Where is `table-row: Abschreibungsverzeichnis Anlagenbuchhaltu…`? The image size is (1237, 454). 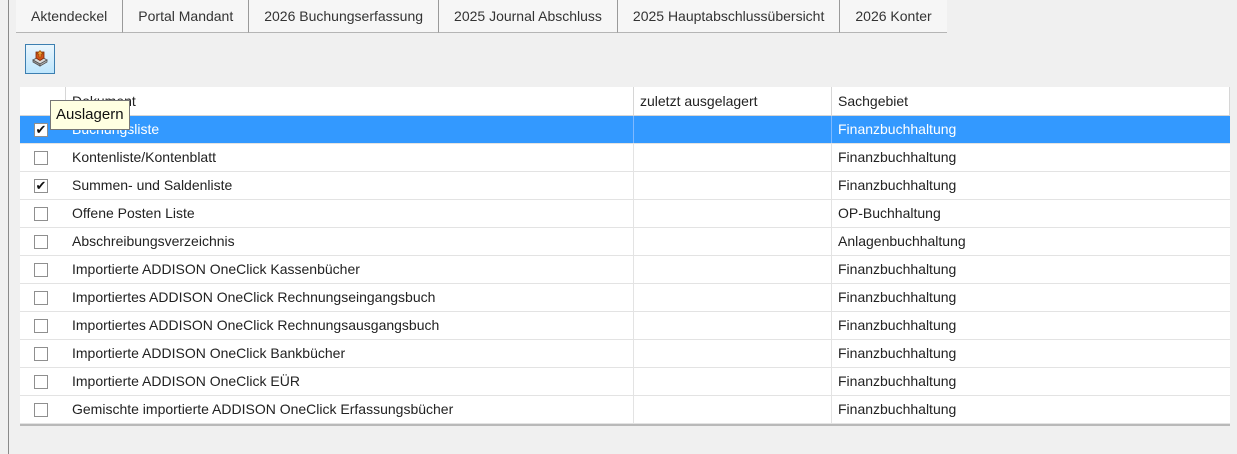
table-row: Abschreibungsverzeichnis Anlagenbuchhaltu… is located at coordinates (625, 242).